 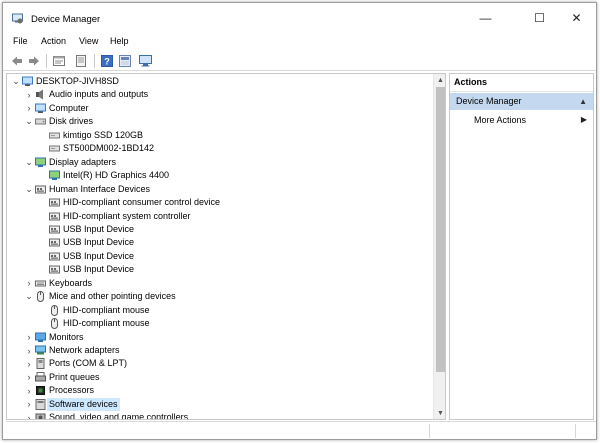 What do you see at coordinates (20, 41) in the screenshot?
I see `menu-file: File` at bounding box center [20, 41].